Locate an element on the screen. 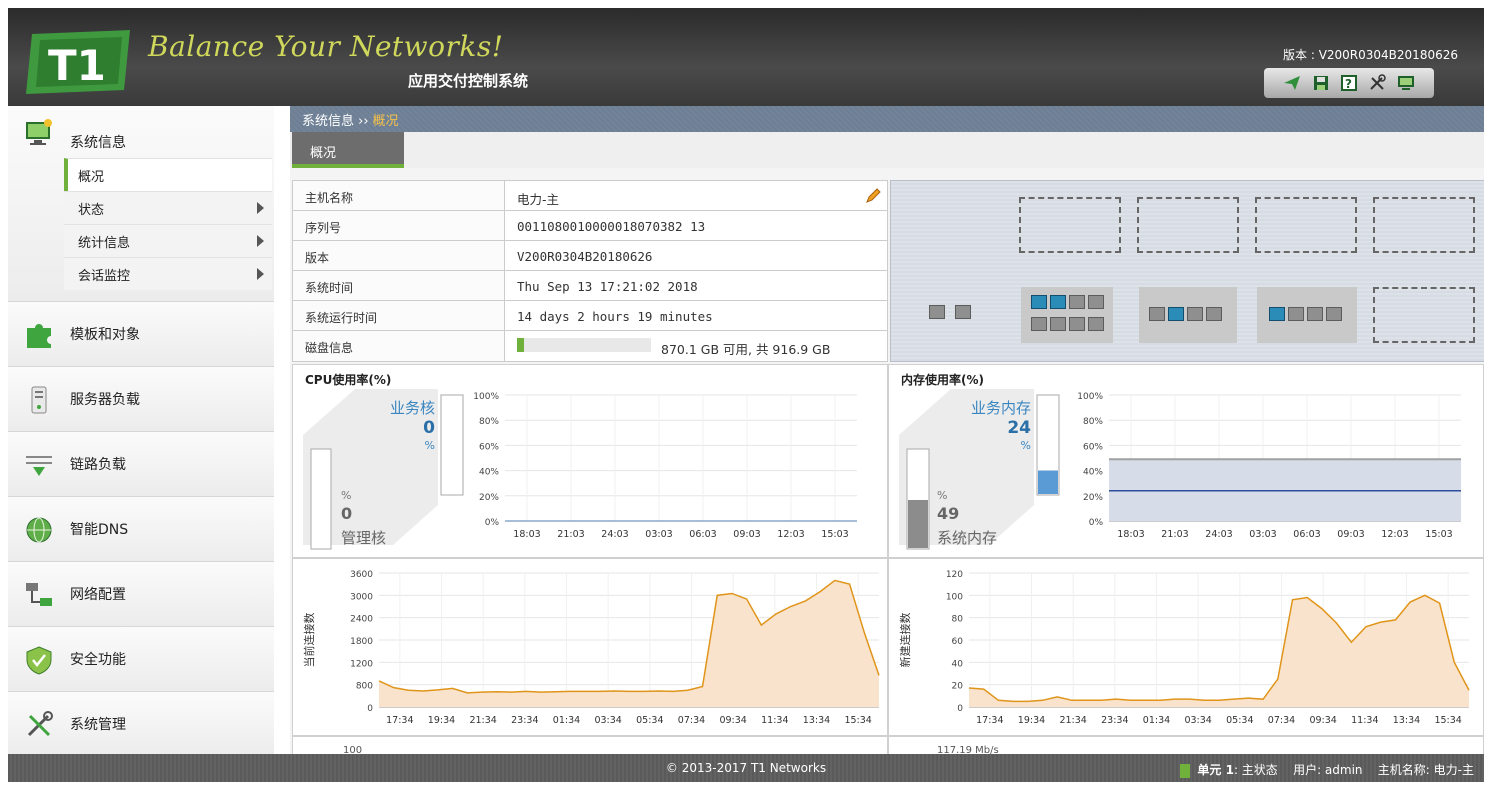 The width and height of the screenshot is (1499, 806). x-tick-label: 21:03 is located at coordinates (1174, 534).